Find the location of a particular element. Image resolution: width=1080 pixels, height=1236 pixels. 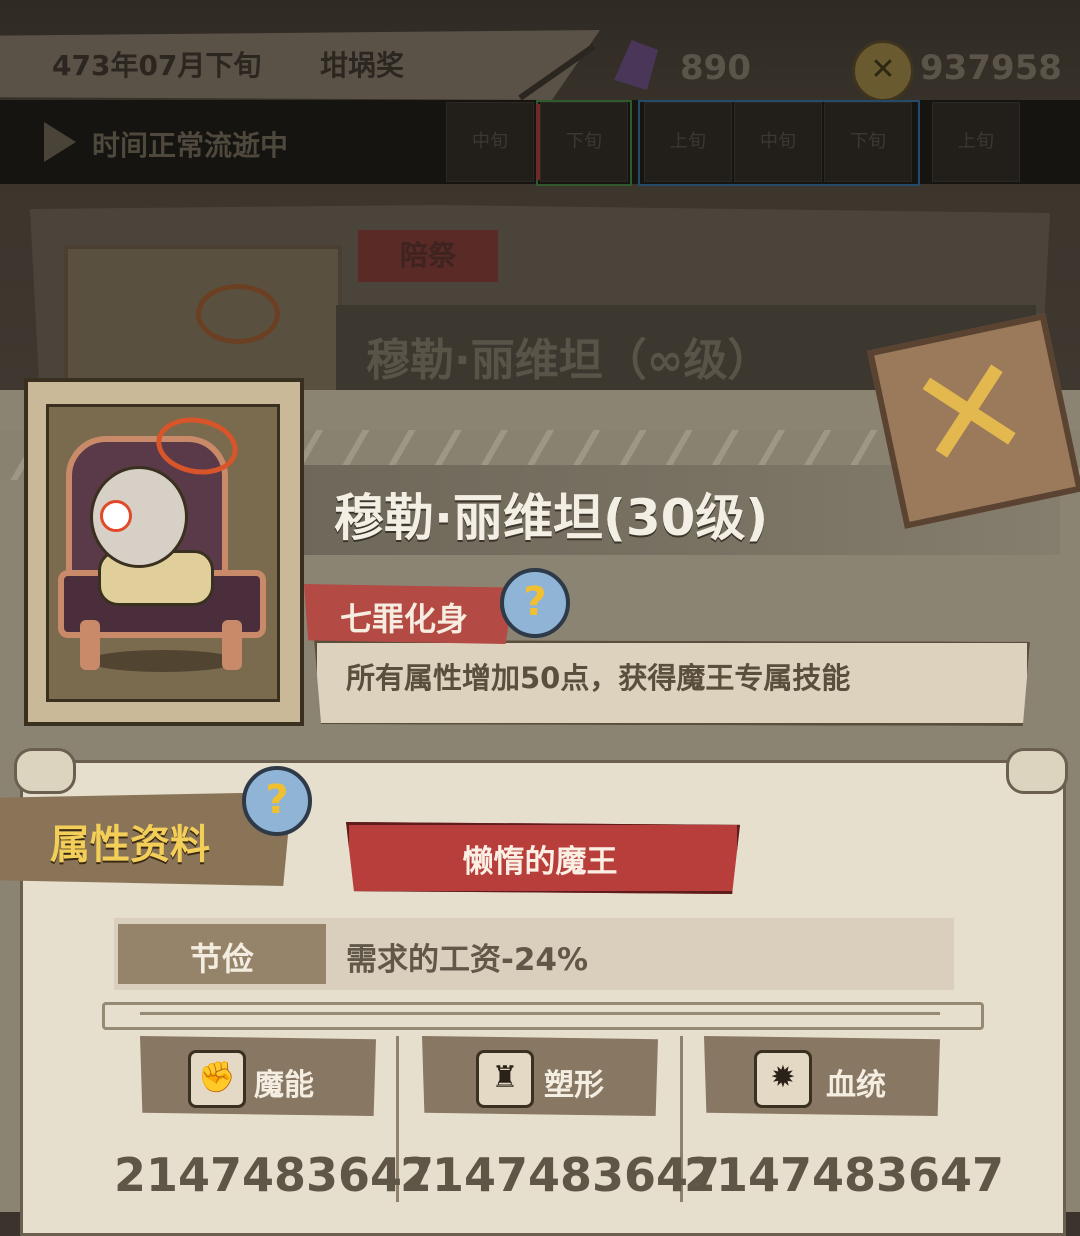

attributes-title: 属性资料 is located at coordinates (130, 845).